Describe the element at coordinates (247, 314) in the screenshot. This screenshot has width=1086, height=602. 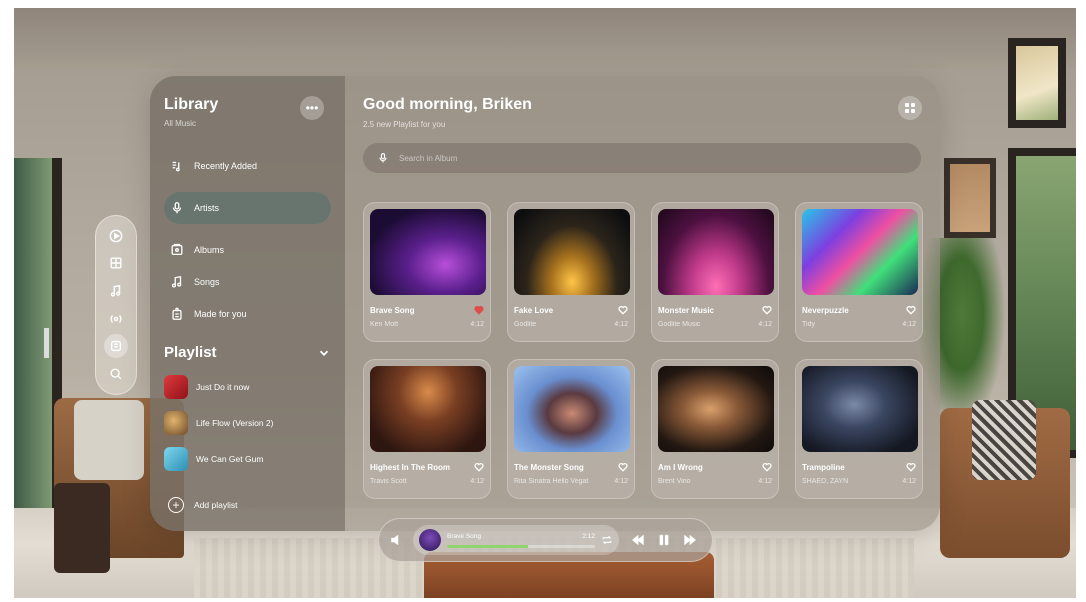
I see `sidebar-item-made-for-you: Made for you` at that location.